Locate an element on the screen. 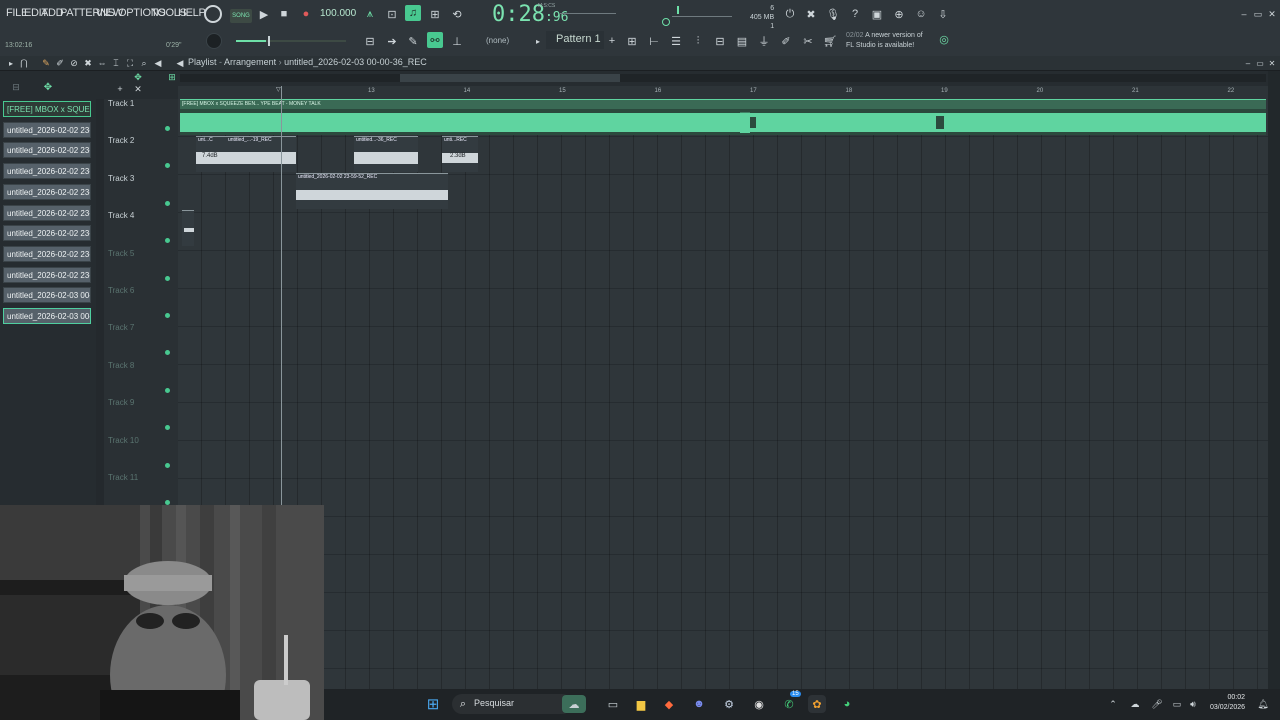  playhead is located at coordinates (281, 296).